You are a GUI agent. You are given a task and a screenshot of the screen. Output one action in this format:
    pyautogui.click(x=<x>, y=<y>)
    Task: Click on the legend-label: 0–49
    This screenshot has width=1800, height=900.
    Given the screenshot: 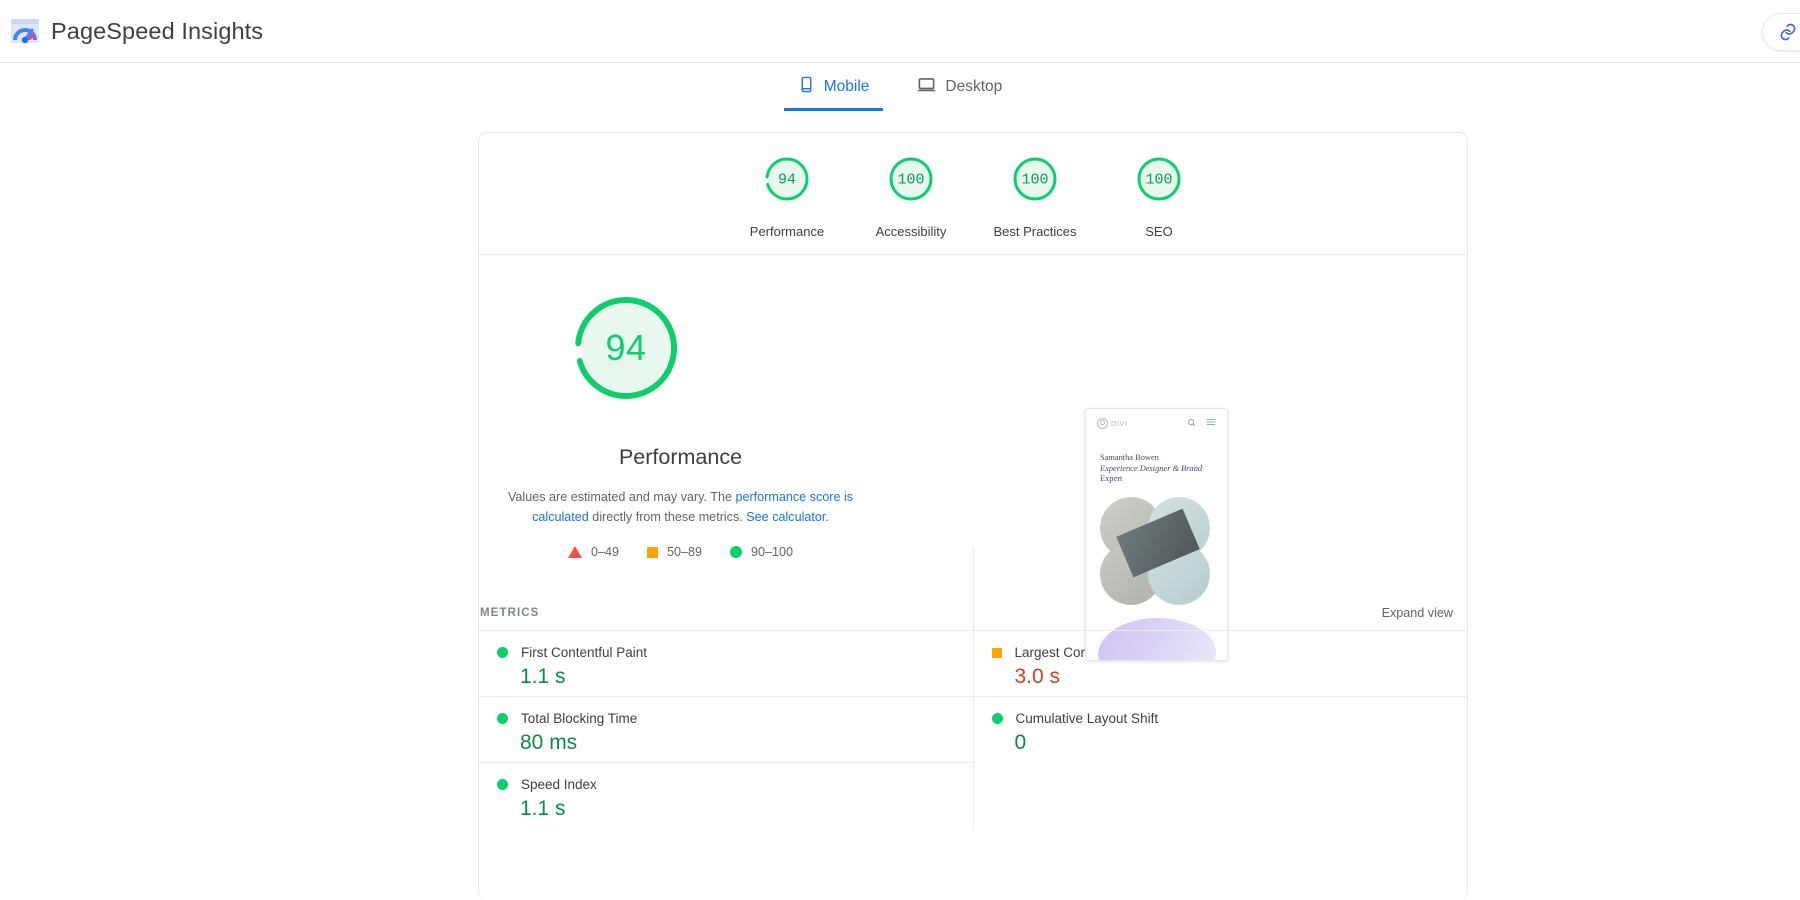 What is the action you would take?
    pyautogui.click(x=604, y=552)
    